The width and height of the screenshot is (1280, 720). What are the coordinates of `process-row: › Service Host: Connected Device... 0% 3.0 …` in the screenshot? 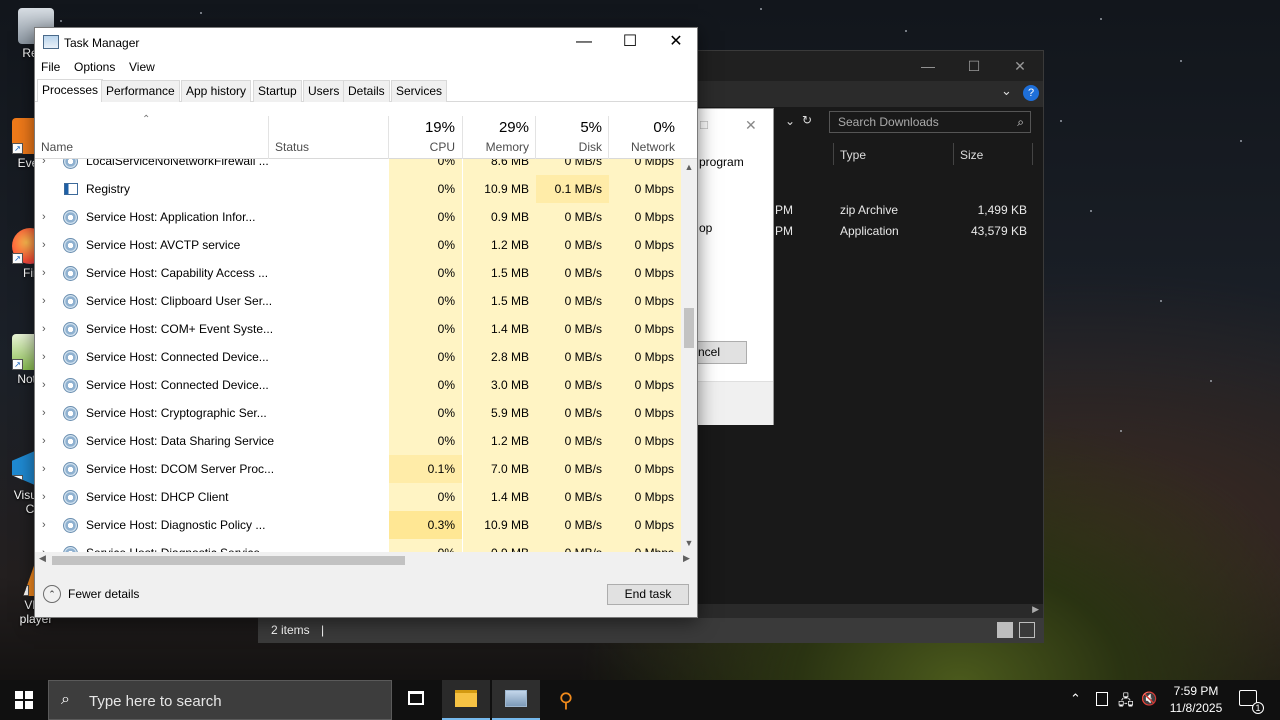 It's located at (358, 385).